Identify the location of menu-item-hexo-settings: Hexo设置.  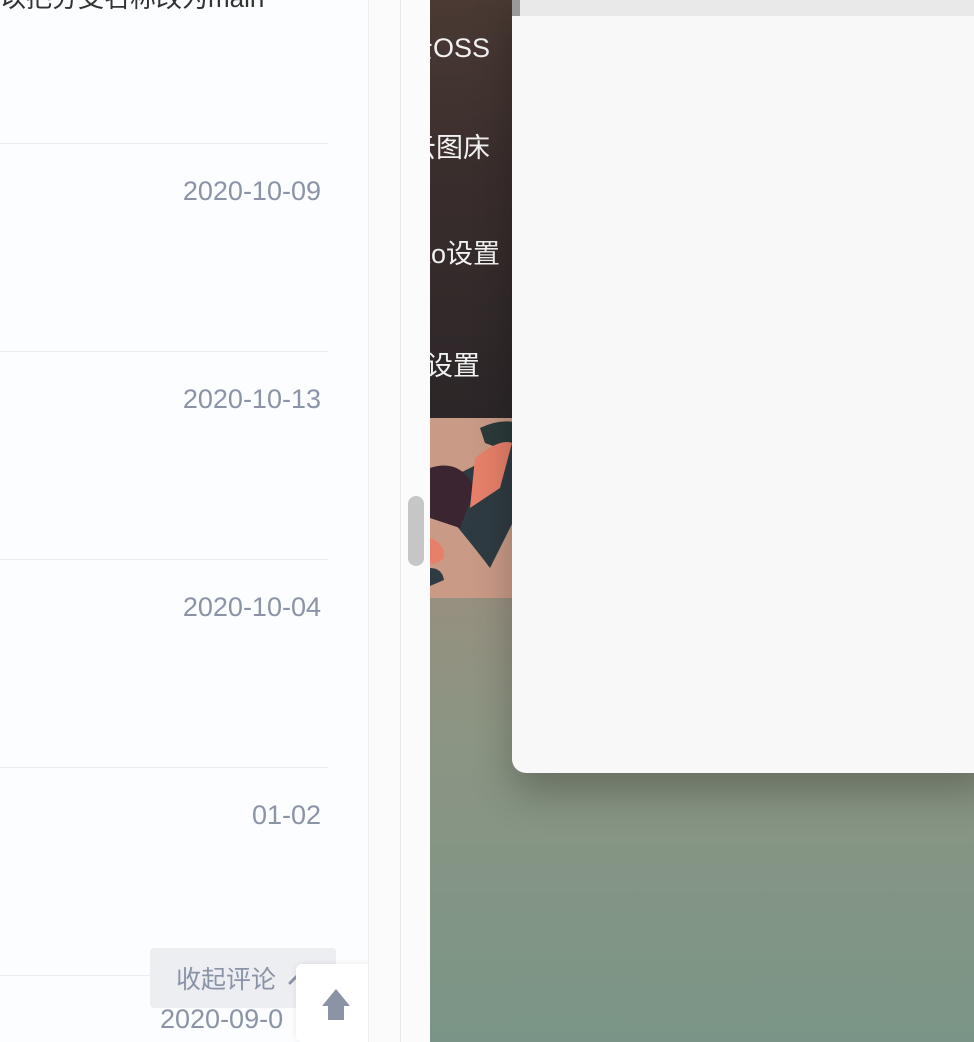
(465, 251).